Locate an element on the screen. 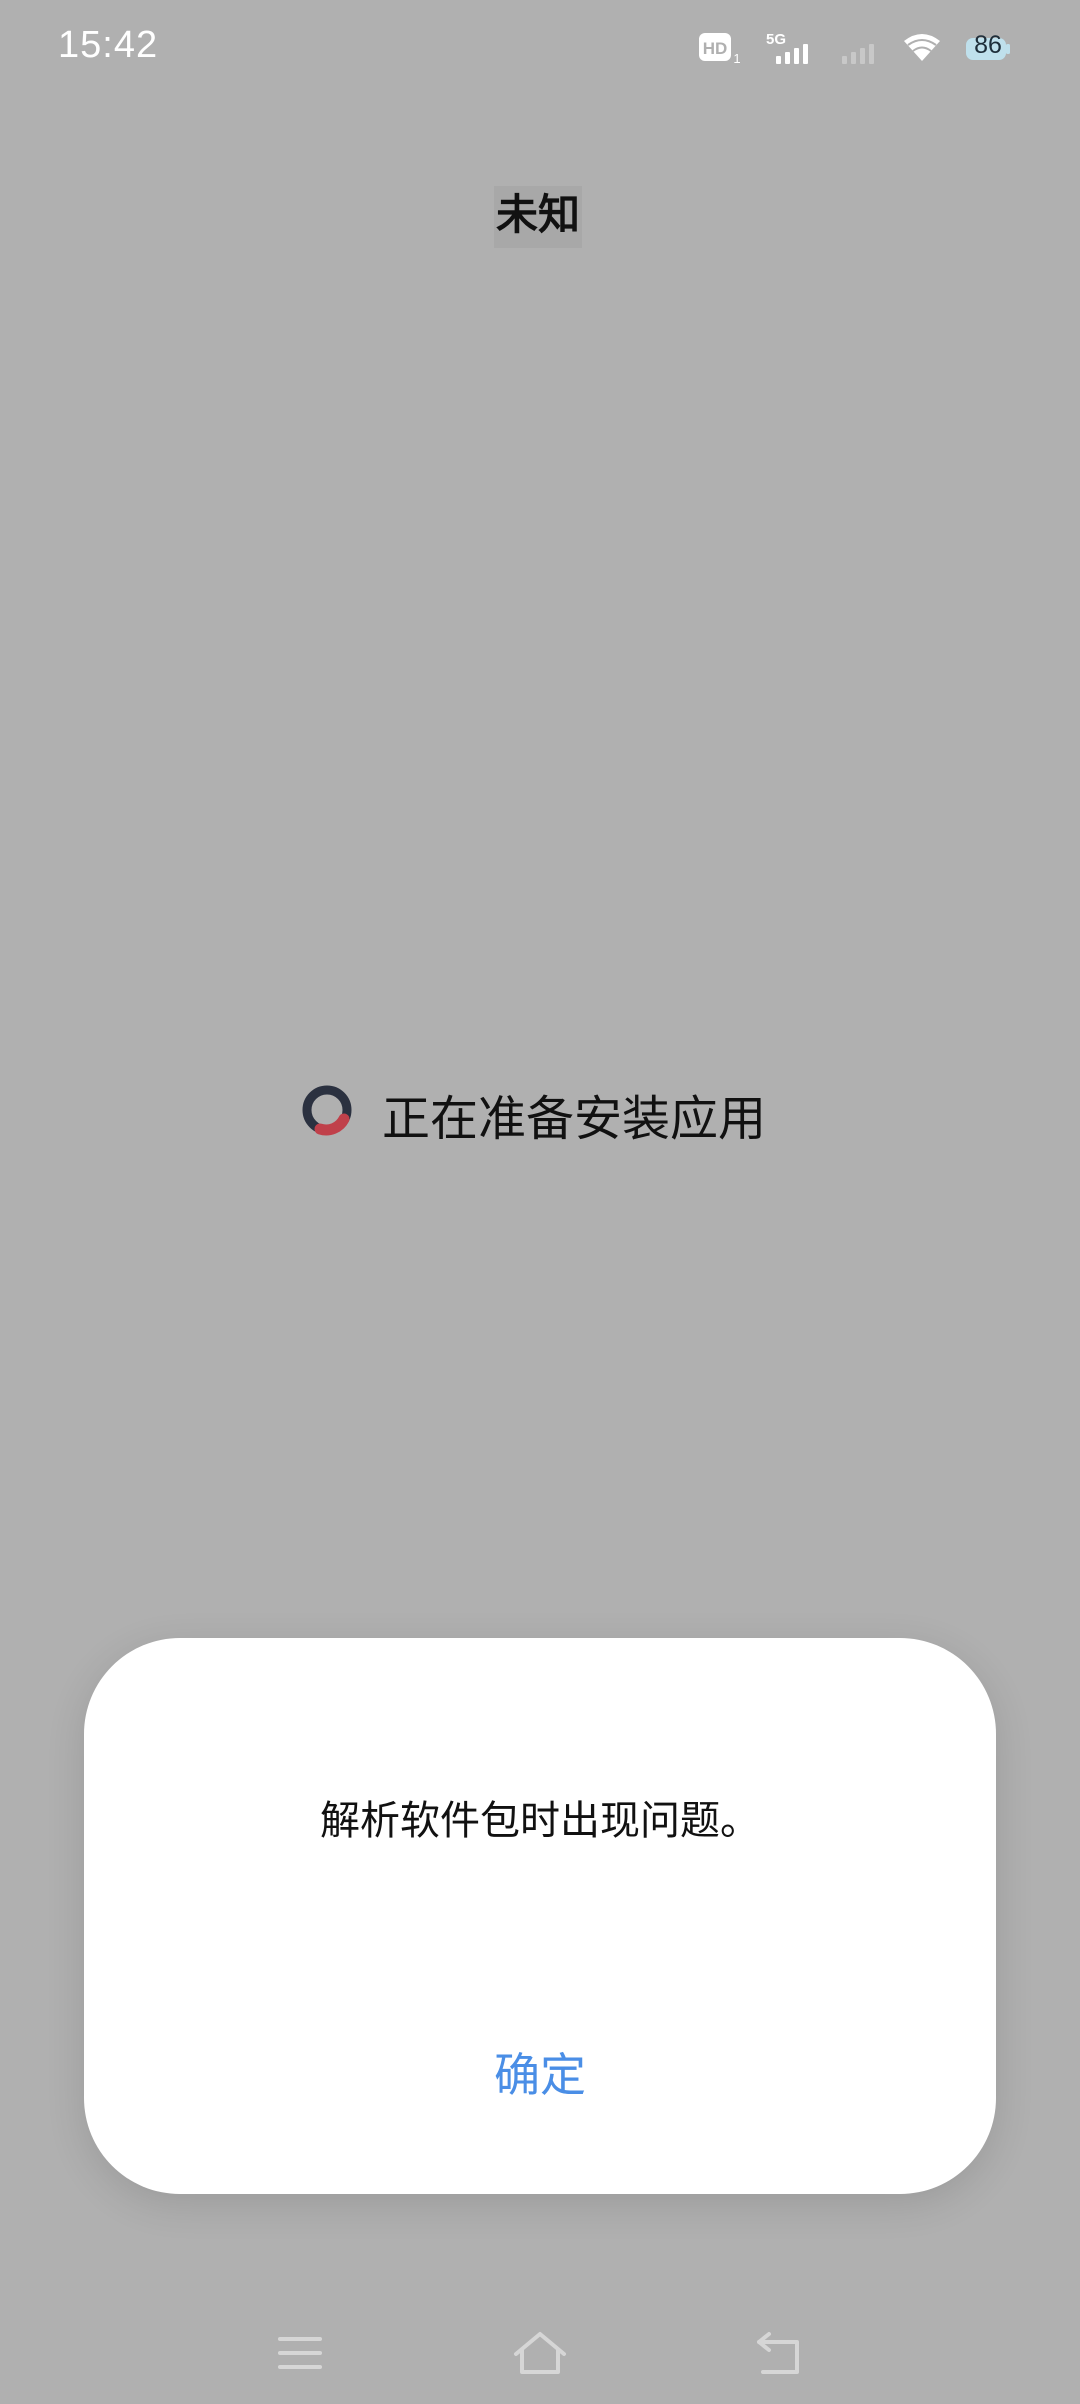  battery-level: 86 is located at coordinates (988, 45).